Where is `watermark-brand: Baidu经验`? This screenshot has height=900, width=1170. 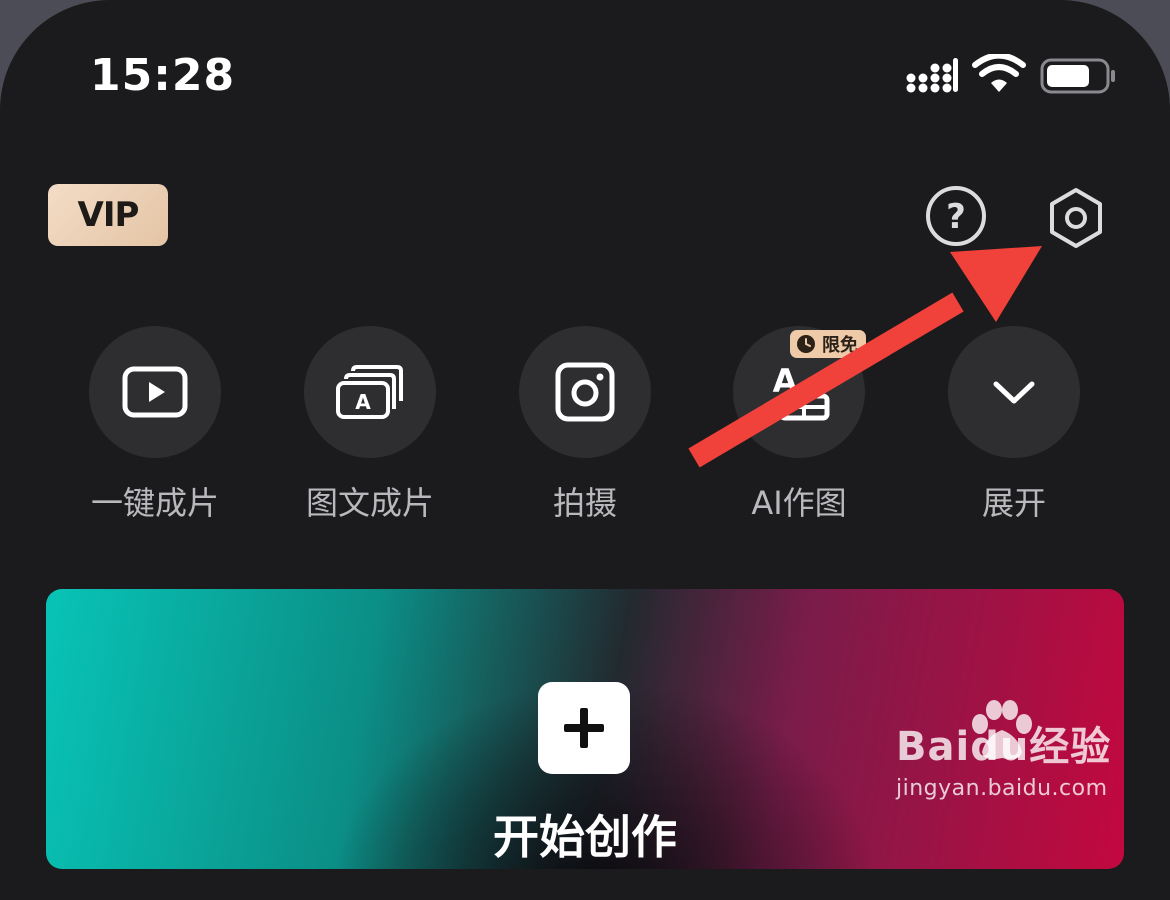
watermark-brand: Baidu经验 is located at coordinates (1004, 747).